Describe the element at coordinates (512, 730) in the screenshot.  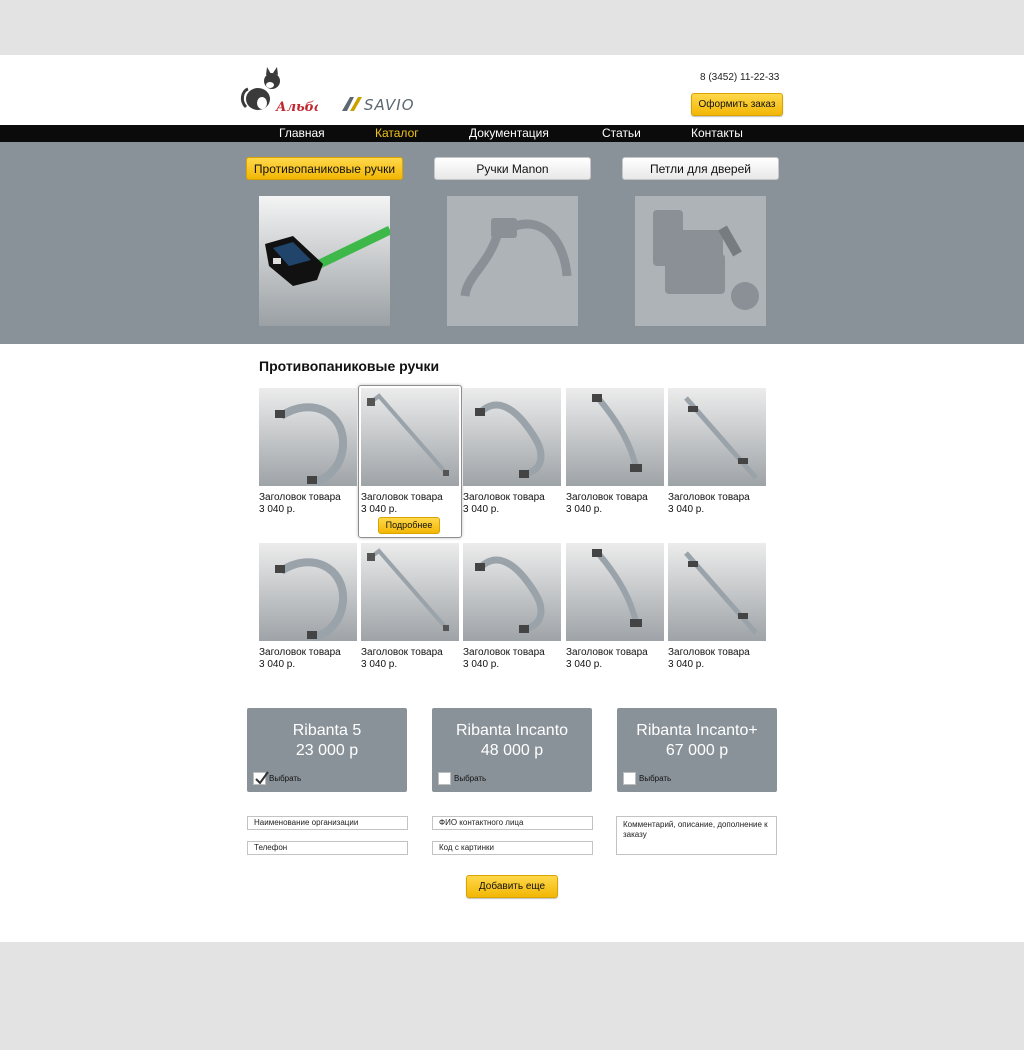
I see `package-name: Ribanta Incanto` at that location.